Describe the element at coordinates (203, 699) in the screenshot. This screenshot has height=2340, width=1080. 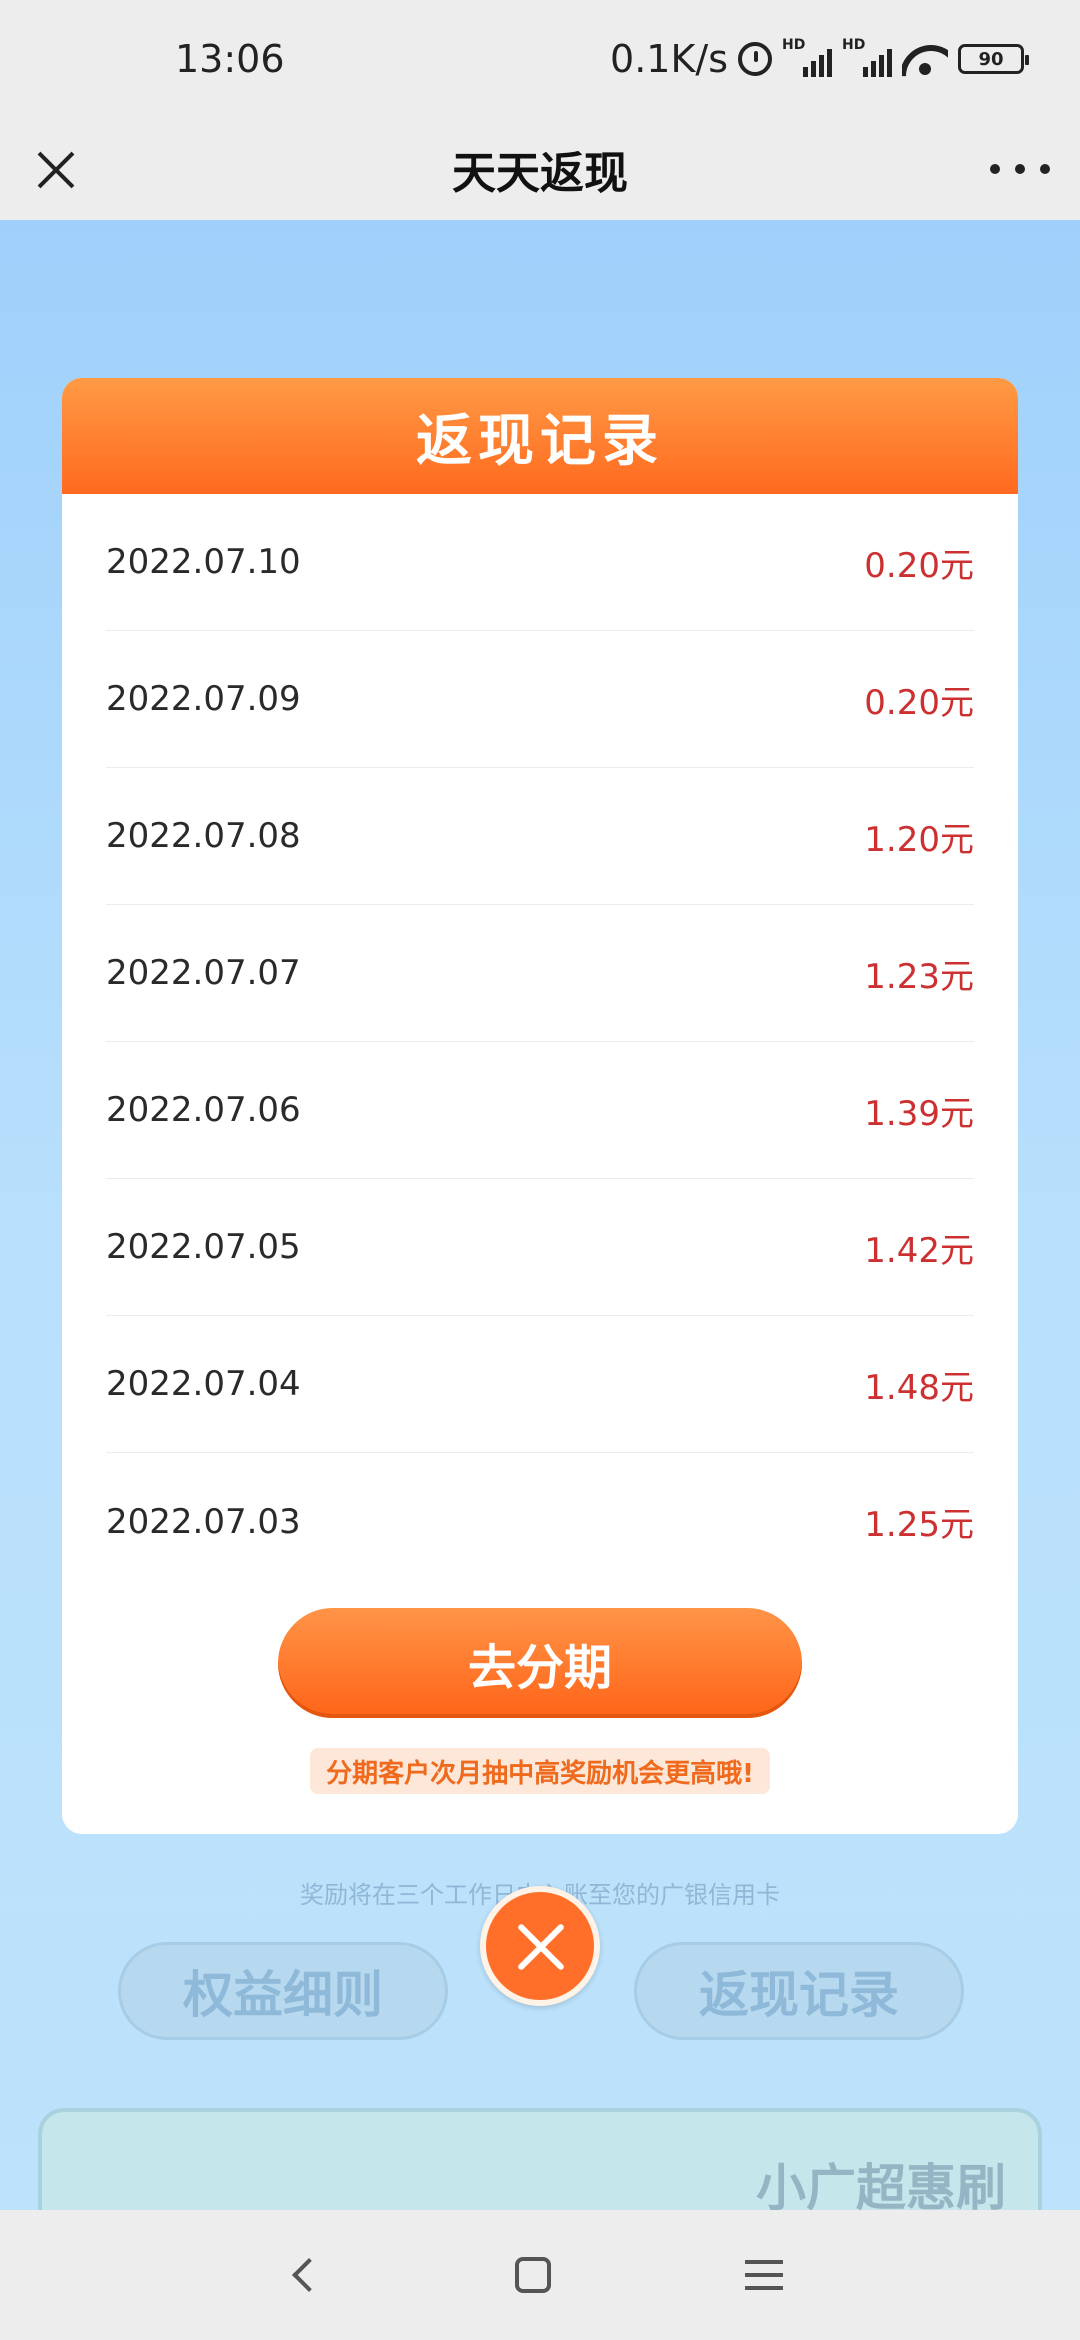
I see `record-date: 2022.07.09` at that location.